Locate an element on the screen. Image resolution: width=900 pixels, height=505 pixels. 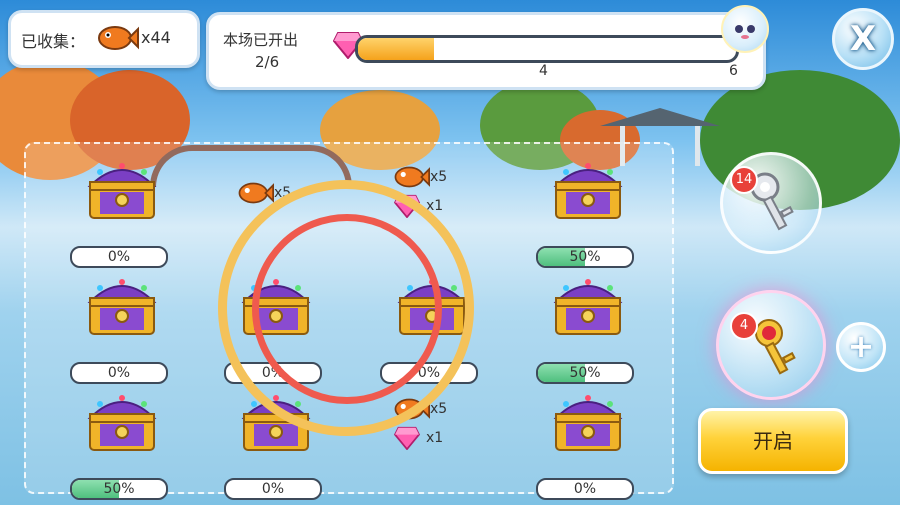
collected-counter: 已收集： x44 is located at coordinates (104, 39).